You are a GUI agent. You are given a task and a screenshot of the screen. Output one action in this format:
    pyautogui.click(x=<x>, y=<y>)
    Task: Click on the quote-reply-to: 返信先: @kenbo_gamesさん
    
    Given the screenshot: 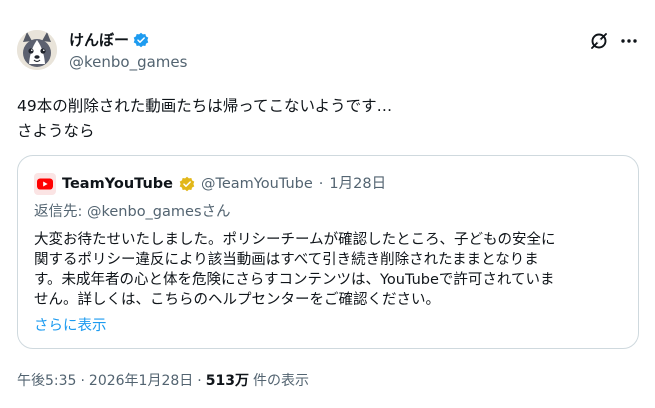 What is the action you would take?
    pyautogui.click(x=132, y=212)
    